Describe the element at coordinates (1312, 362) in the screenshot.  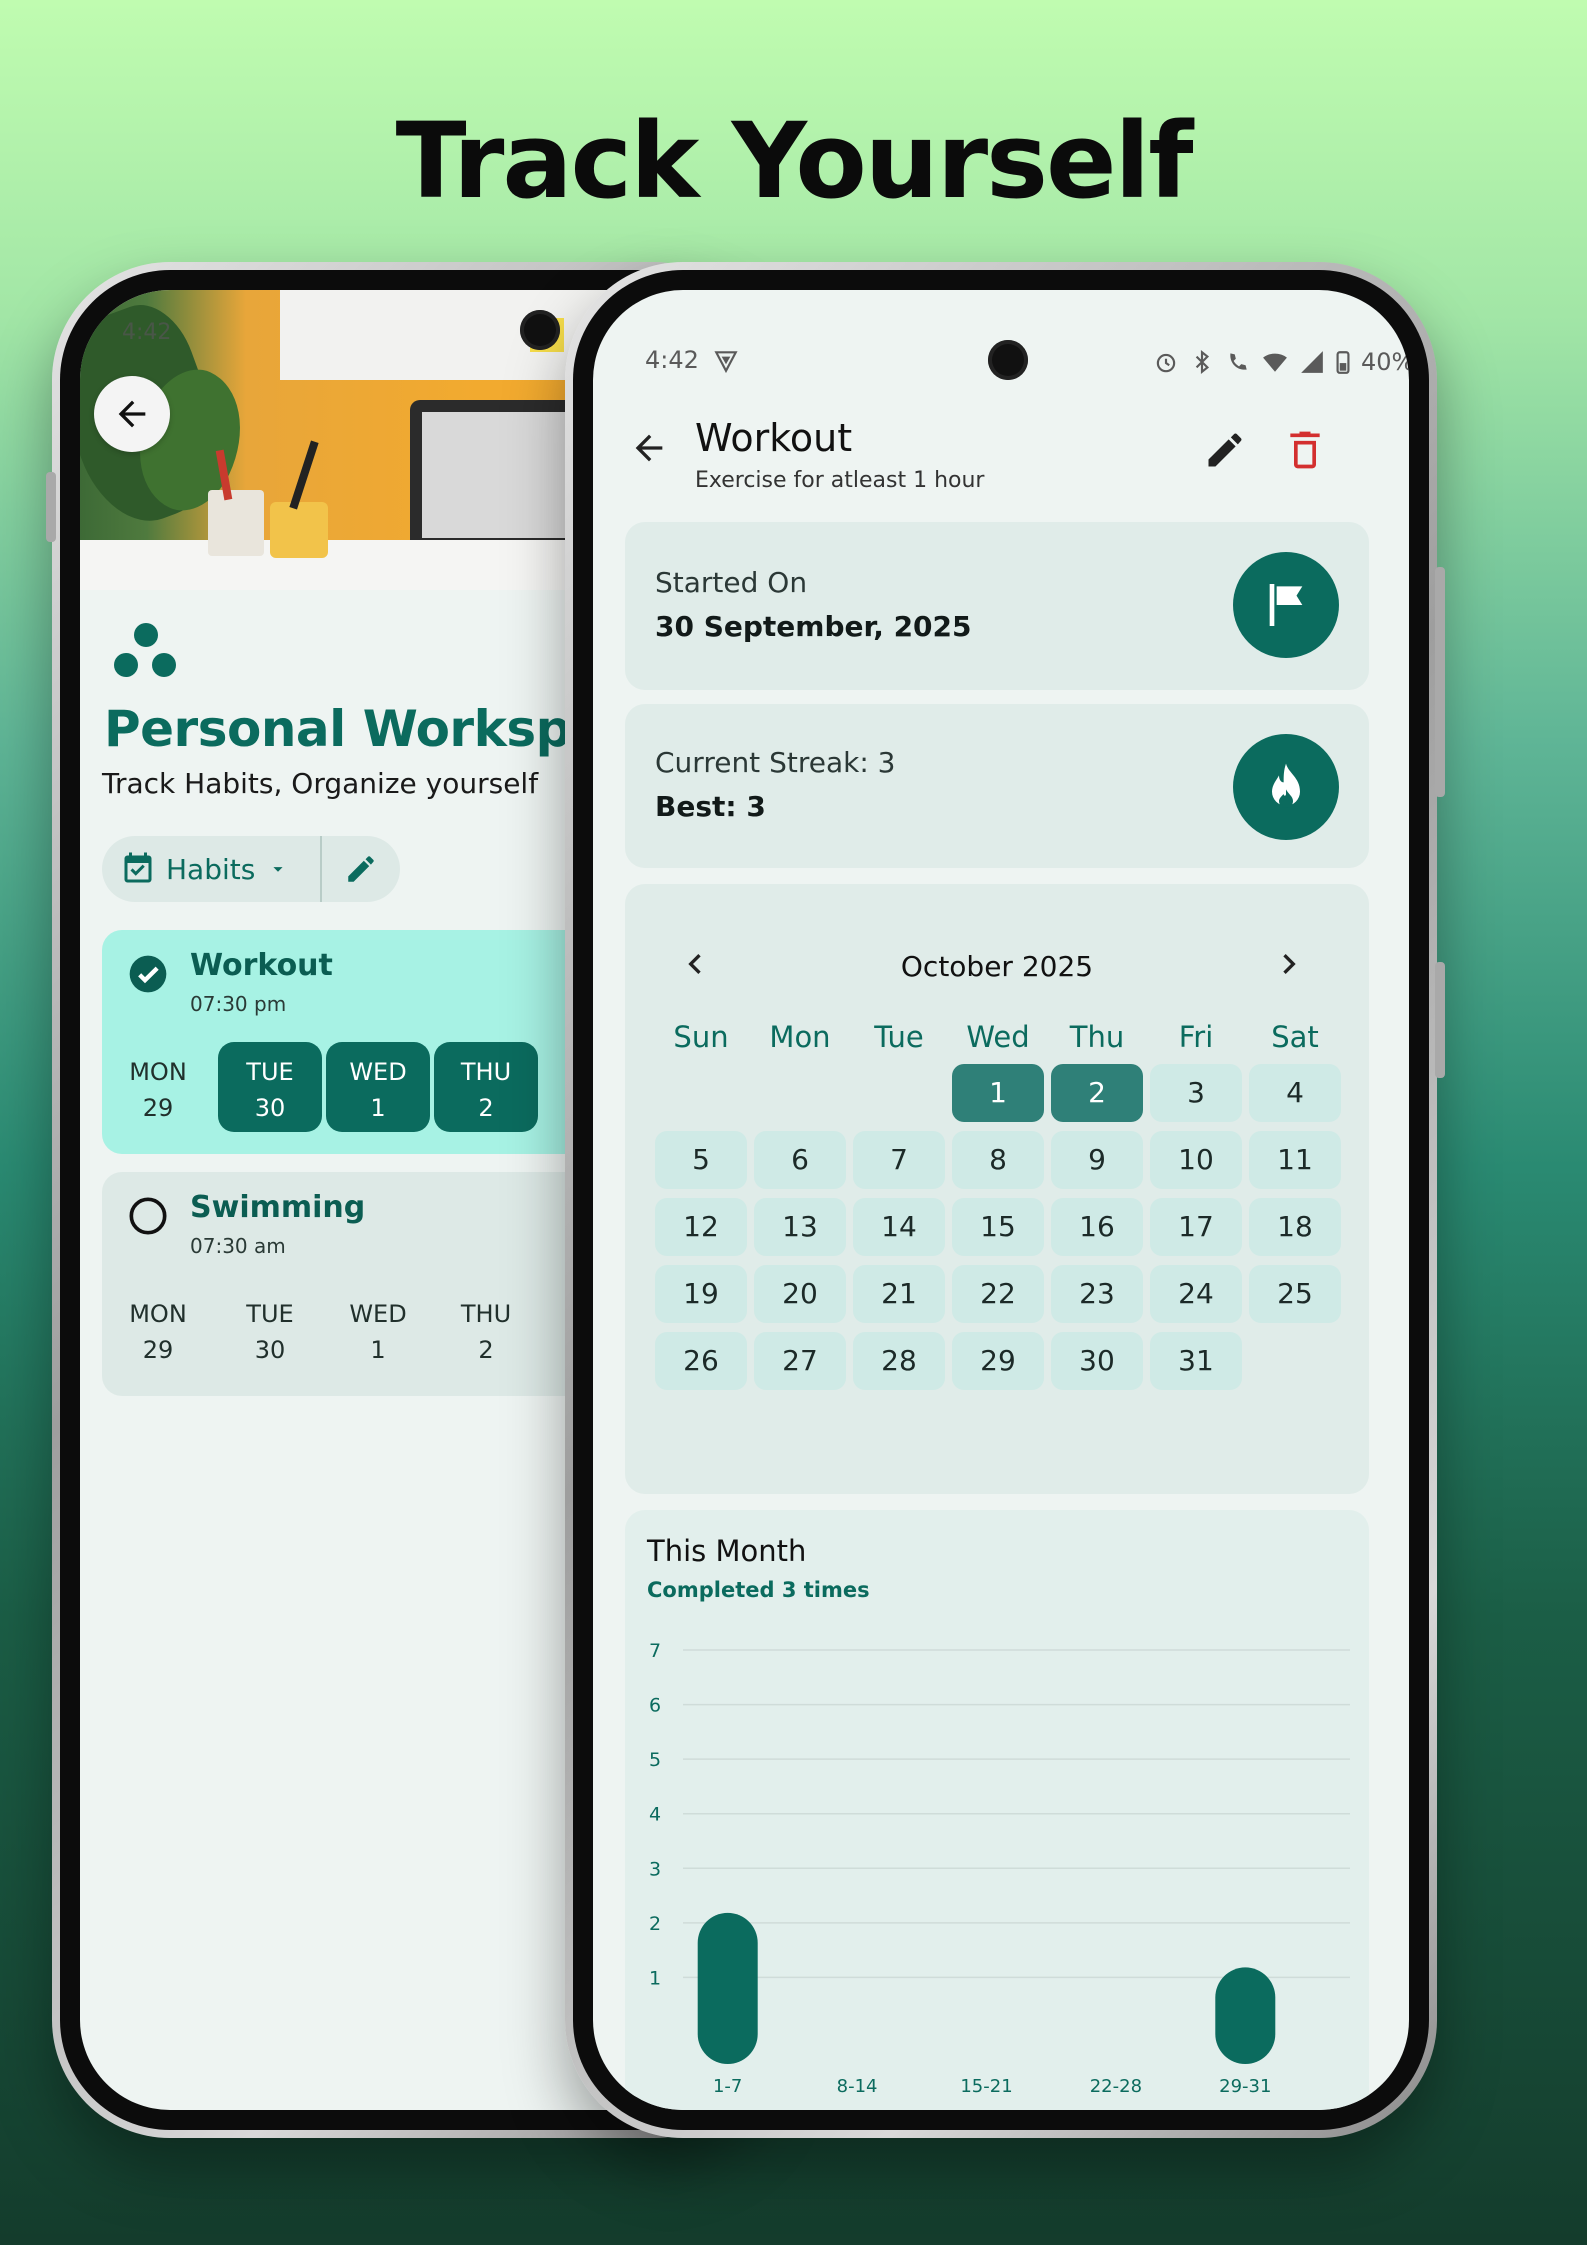
I see `signal-icon` at that location.